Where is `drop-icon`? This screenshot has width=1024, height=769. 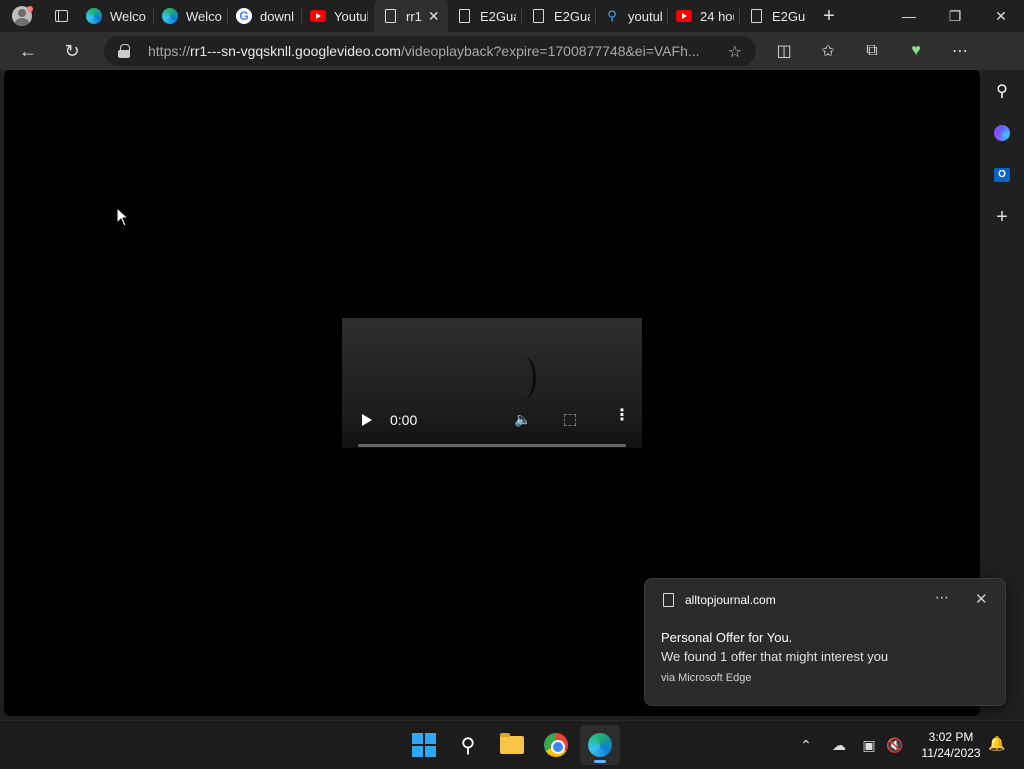
drop-icon is located at coordinates (1002, 133).